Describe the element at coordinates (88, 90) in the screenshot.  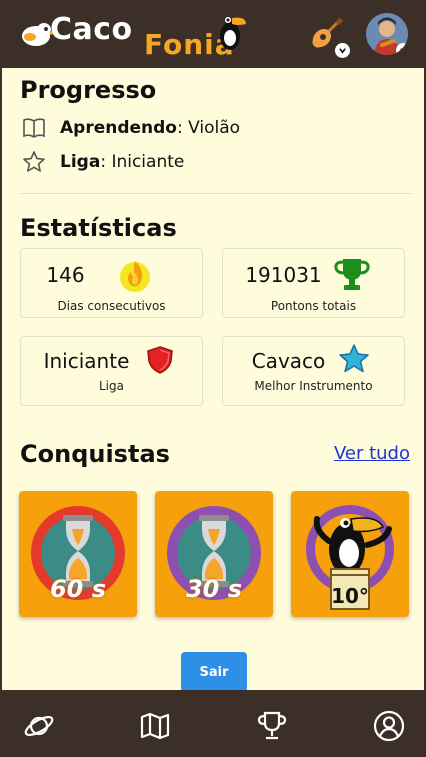
I see `progress-title: Progresso` at that location.